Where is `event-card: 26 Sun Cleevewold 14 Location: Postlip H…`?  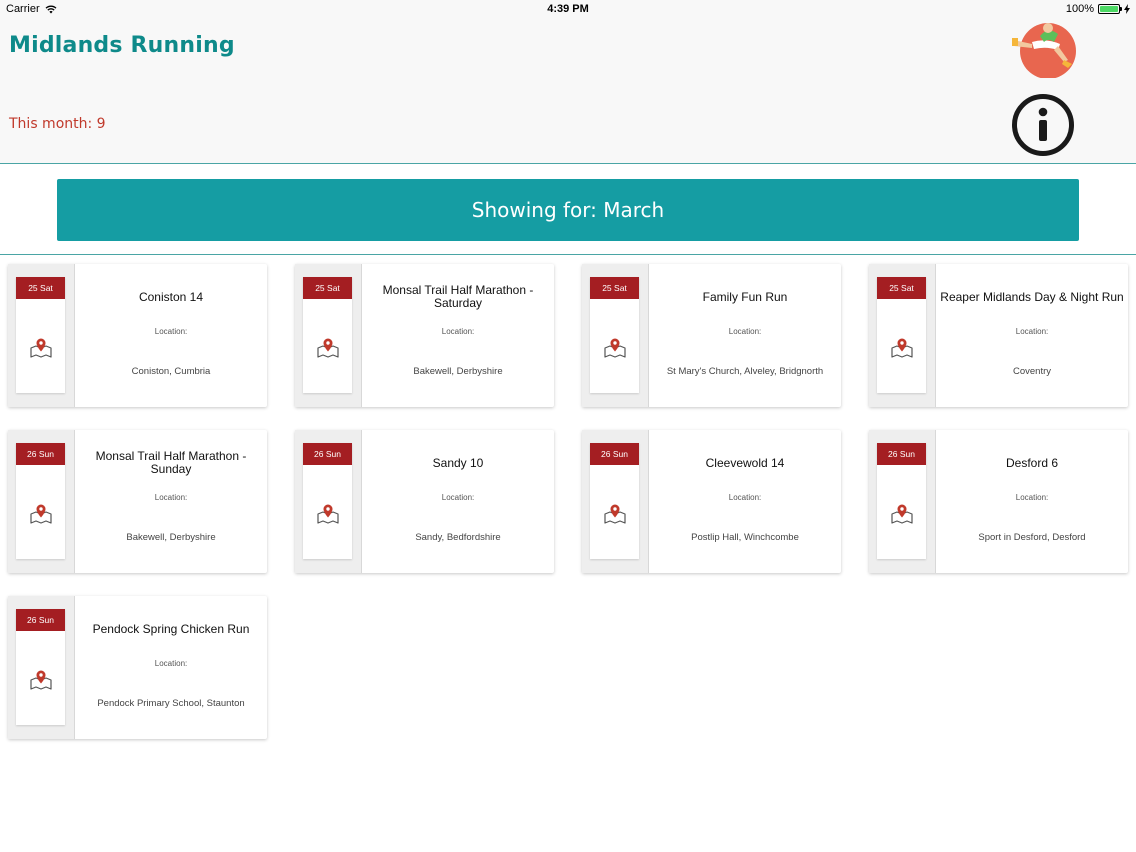 event-card: 26 Sun Cleevewold 14 Location: Postlip H… is located at coordinates (711, 501).